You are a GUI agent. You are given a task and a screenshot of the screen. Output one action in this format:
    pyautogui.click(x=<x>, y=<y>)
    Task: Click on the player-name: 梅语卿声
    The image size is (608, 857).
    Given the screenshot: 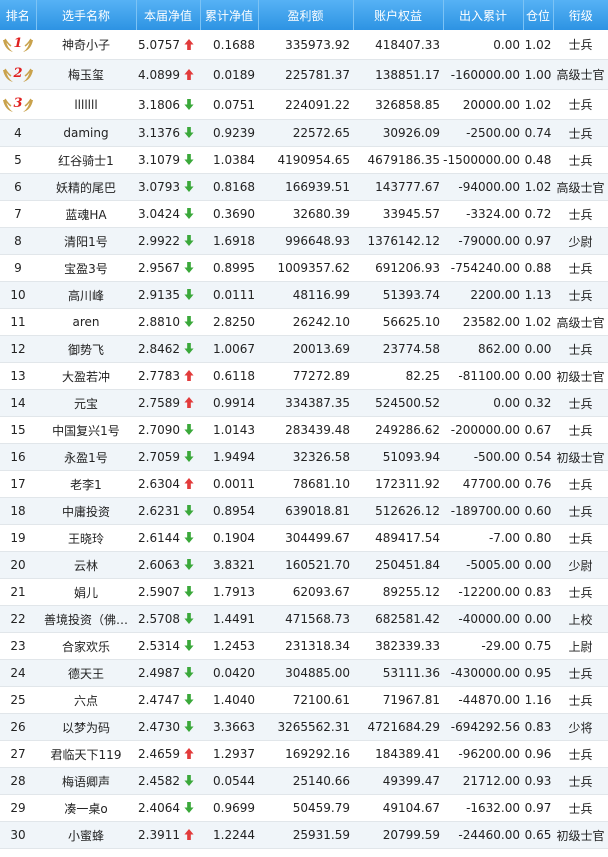 What is the action you would take?
    pyautogui.click(x=86, y=781)
    